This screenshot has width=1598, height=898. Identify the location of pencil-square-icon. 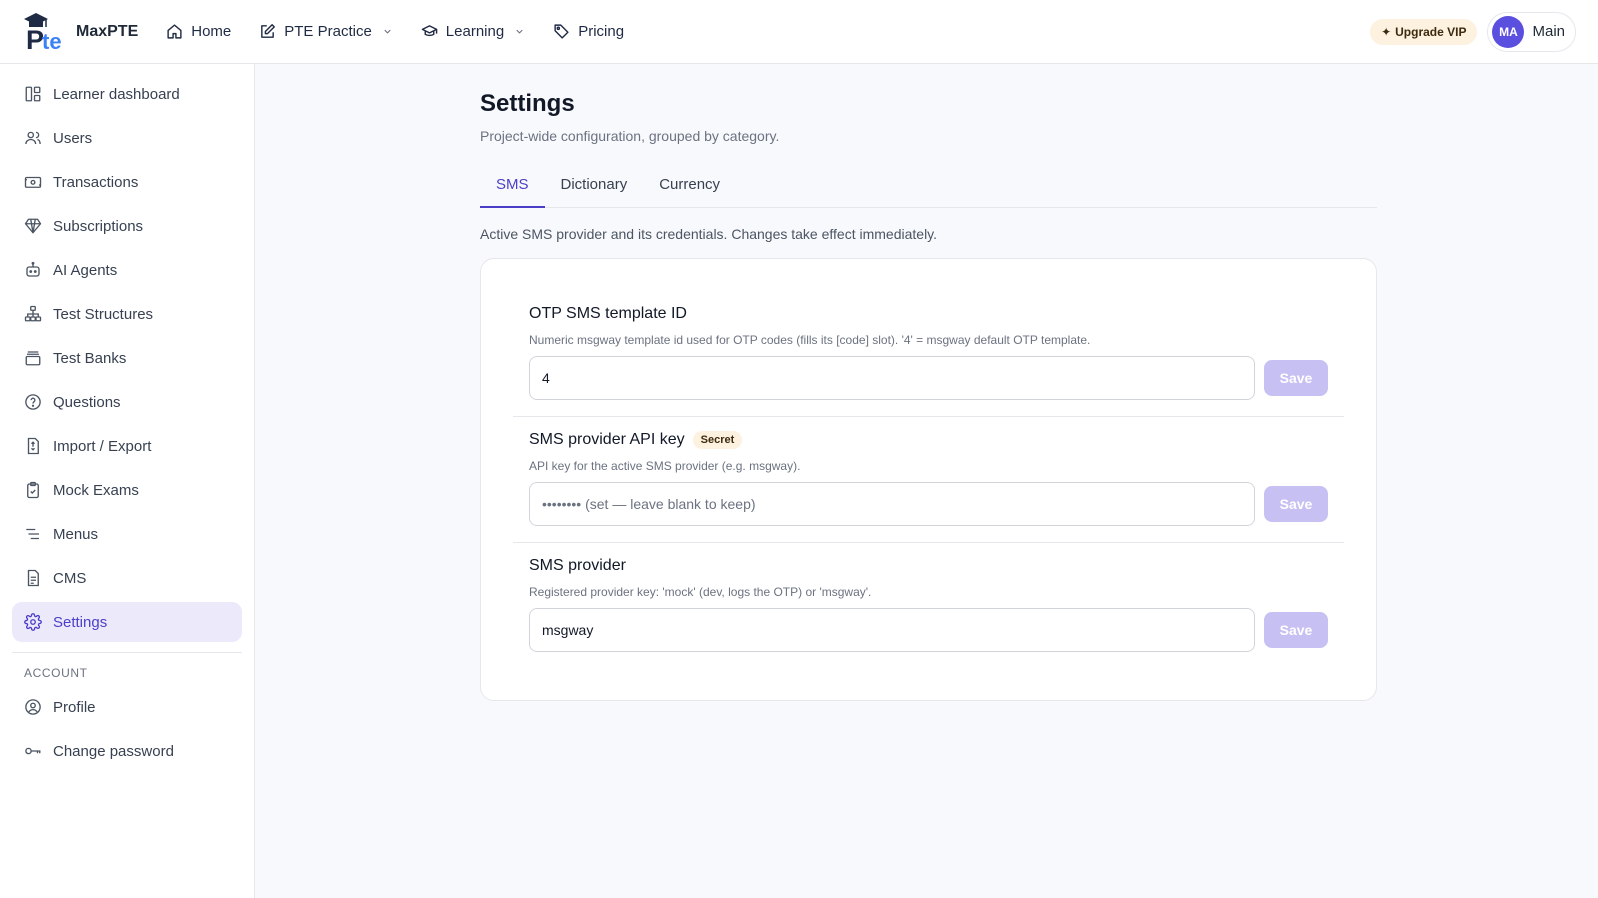
(268, 31).